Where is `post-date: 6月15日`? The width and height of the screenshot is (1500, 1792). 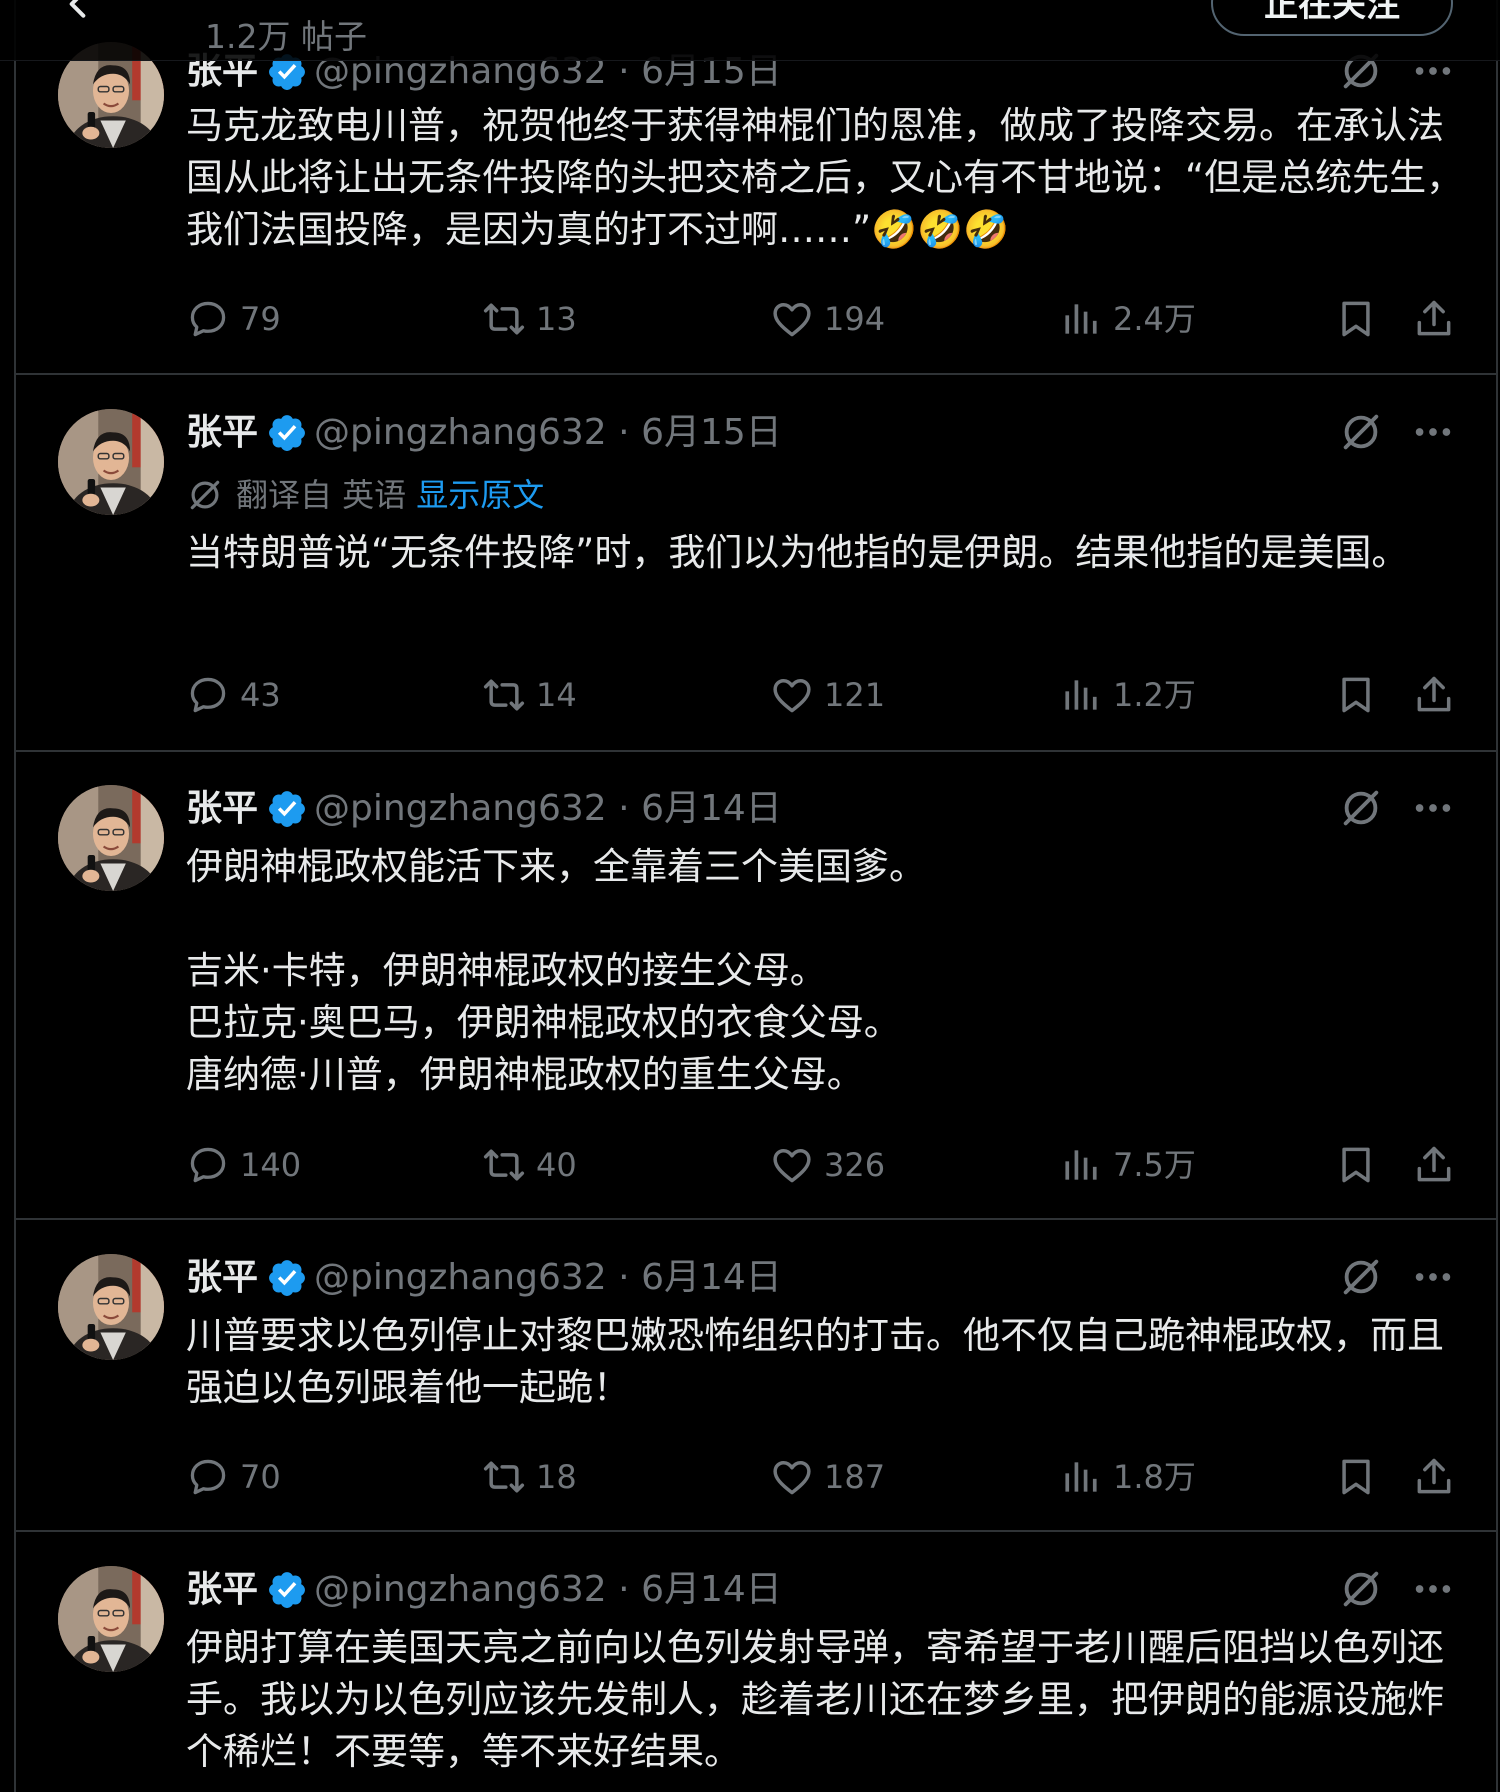 post-date: 6月15日 is located at coordinates (711, 433).